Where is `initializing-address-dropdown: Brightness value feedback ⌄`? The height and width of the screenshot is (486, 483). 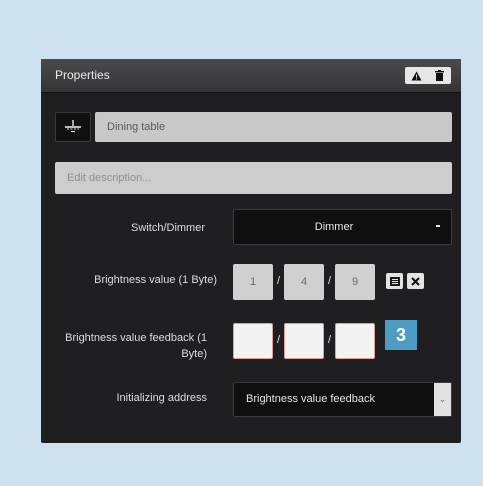
initializing-address-dropdown: Brightness value feedback ⌄ is located at coordinates (342, 399).